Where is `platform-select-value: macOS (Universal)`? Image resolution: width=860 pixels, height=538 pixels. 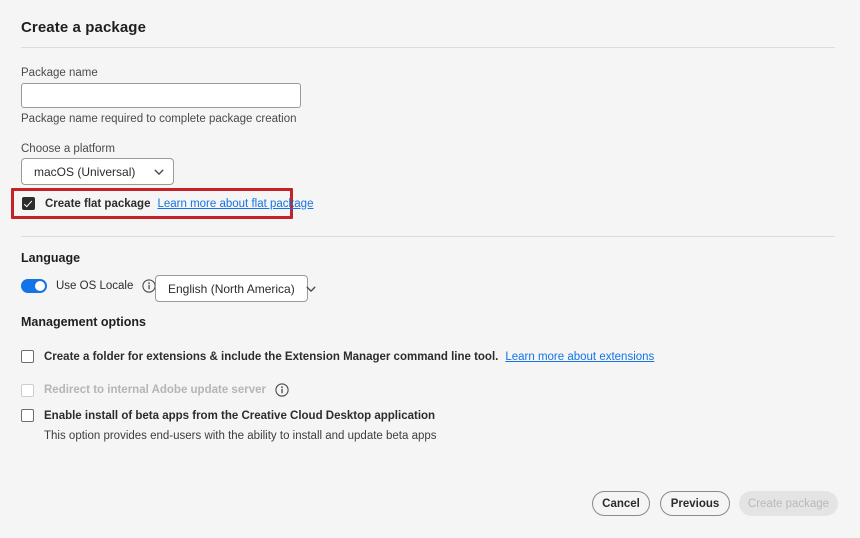 platform-select-value: macOS (Universal) is located at coordinates (85, 171).